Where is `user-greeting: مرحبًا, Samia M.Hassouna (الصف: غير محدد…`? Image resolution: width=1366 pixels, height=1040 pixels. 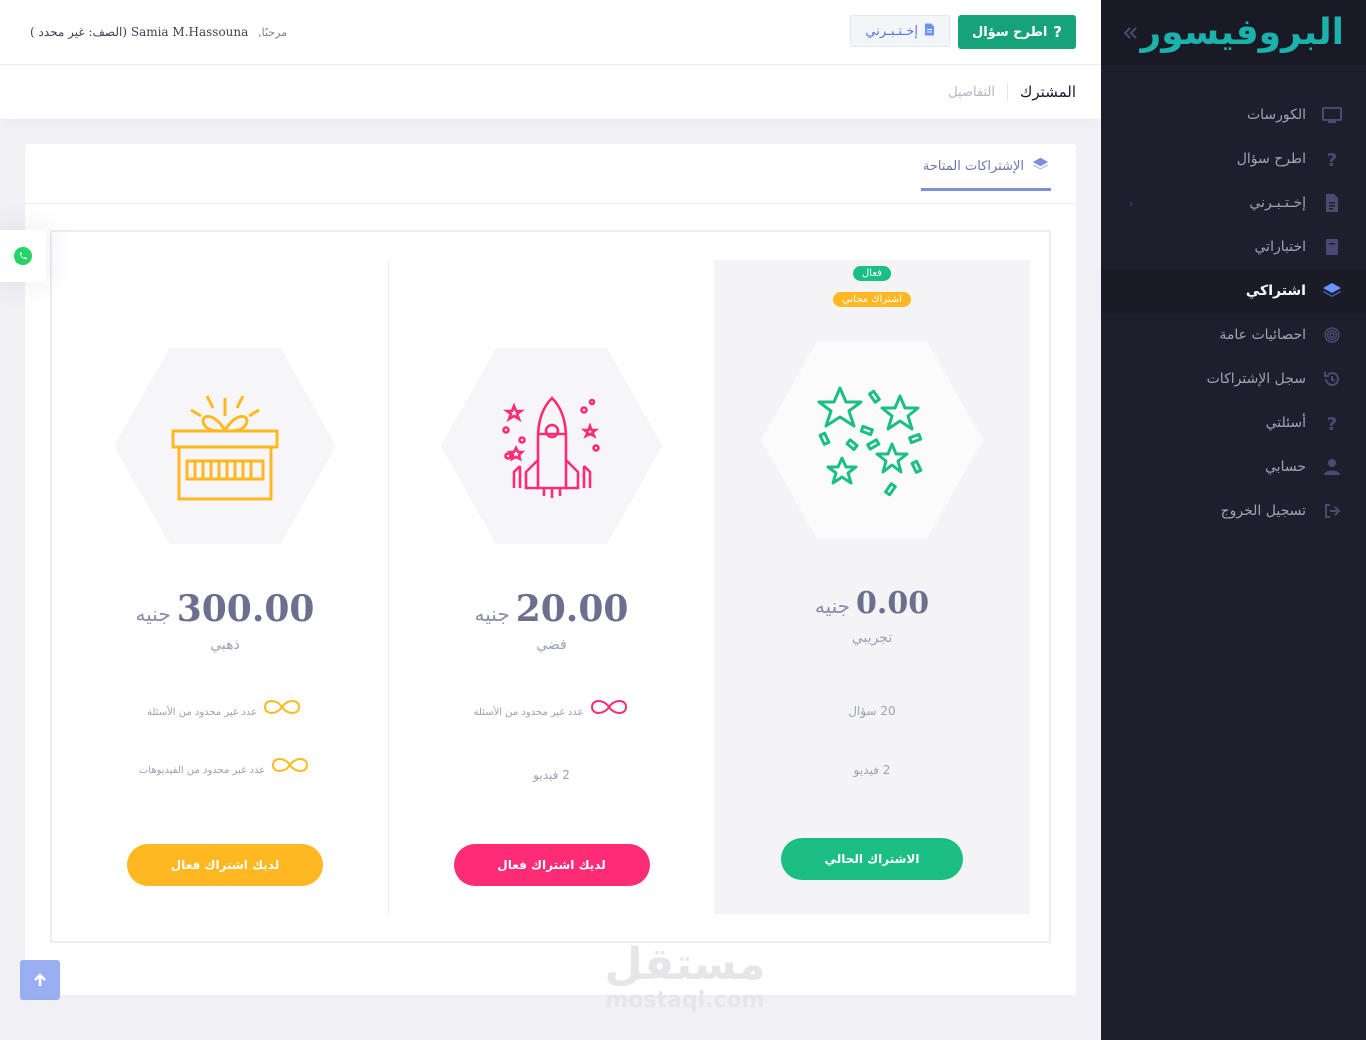
user-greeting: مرحبًا, Samia M.Hassouna (الصف: غير محدد… is located at coordinates (158, 32).